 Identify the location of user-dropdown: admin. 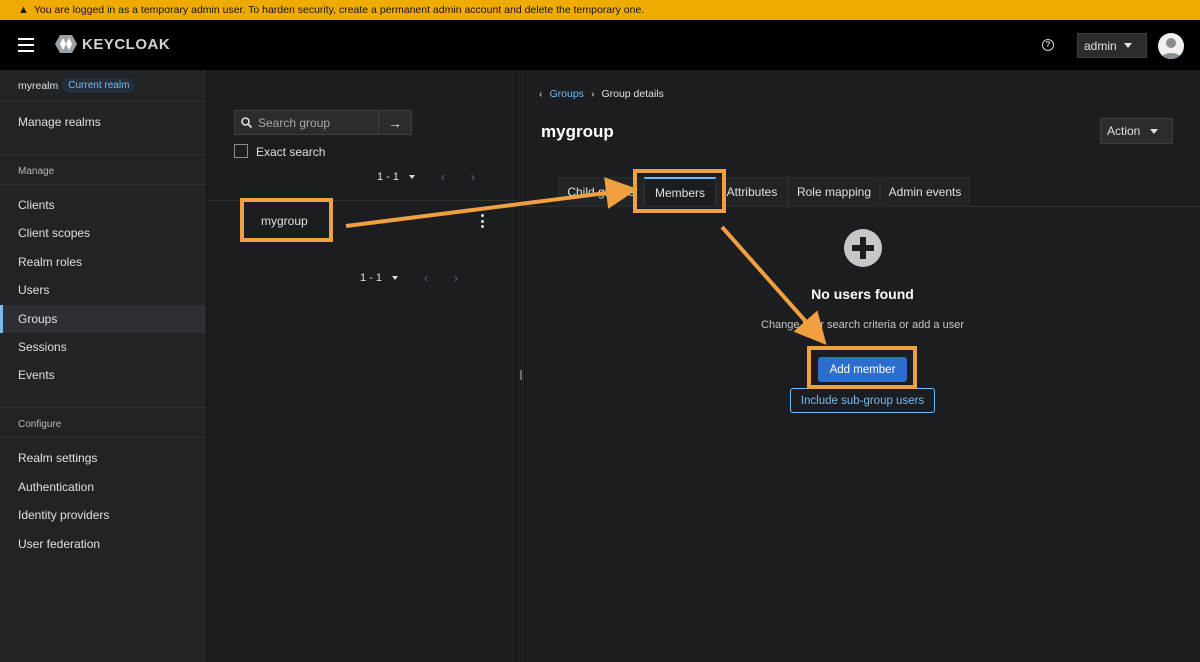
(1112, 45).